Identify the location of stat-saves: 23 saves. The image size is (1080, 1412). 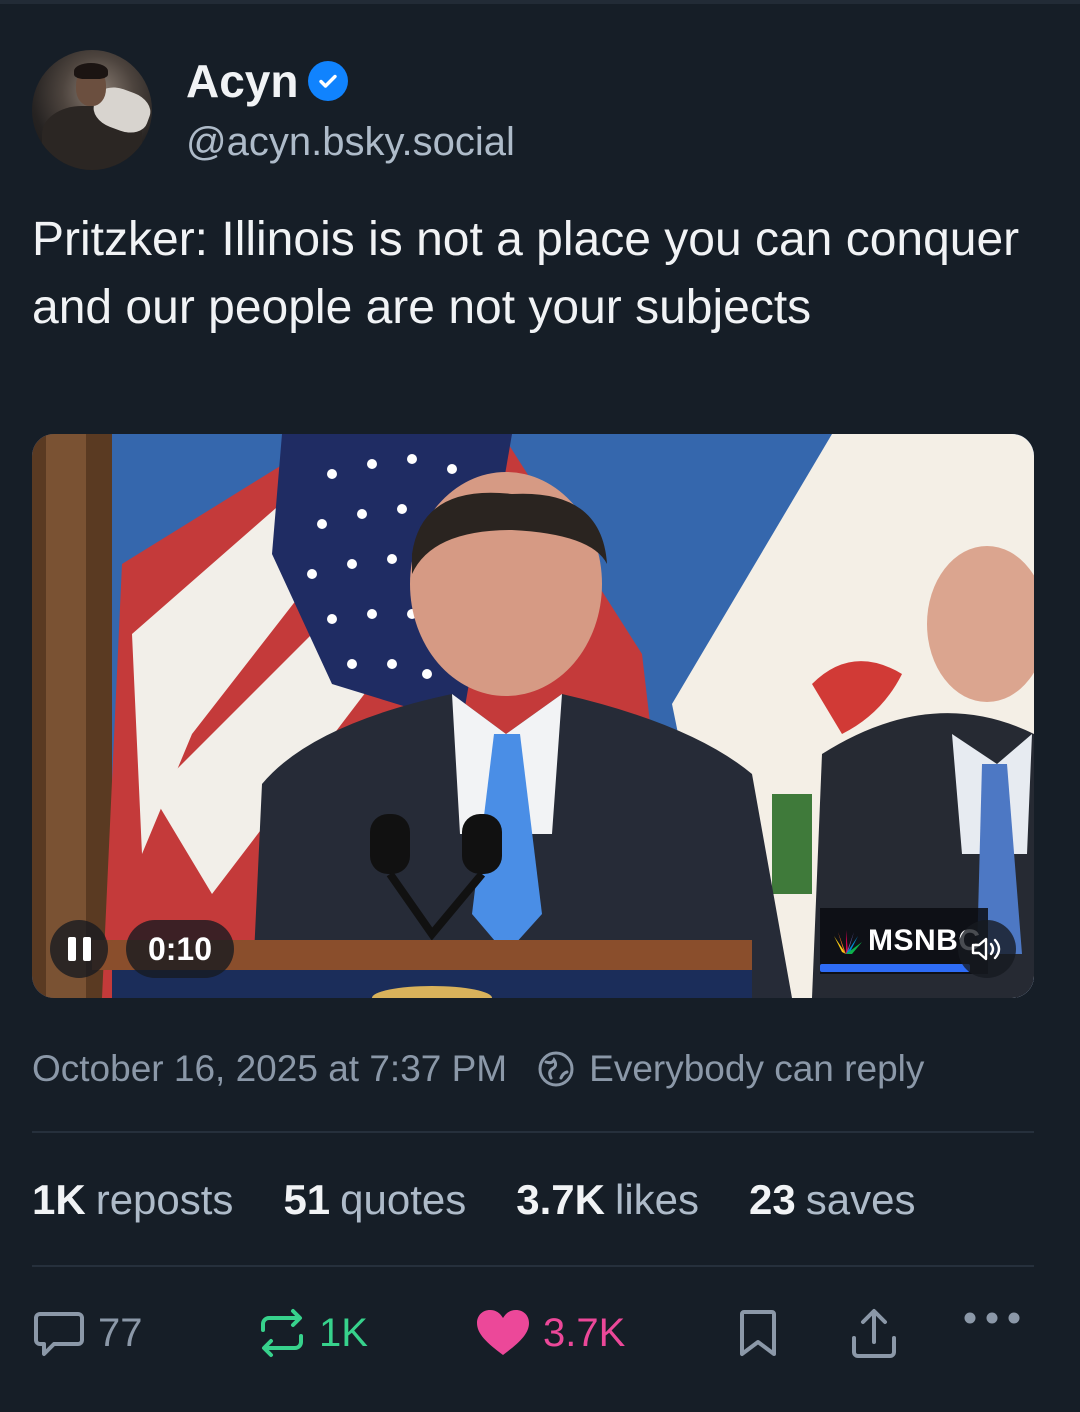
(832, 1200).